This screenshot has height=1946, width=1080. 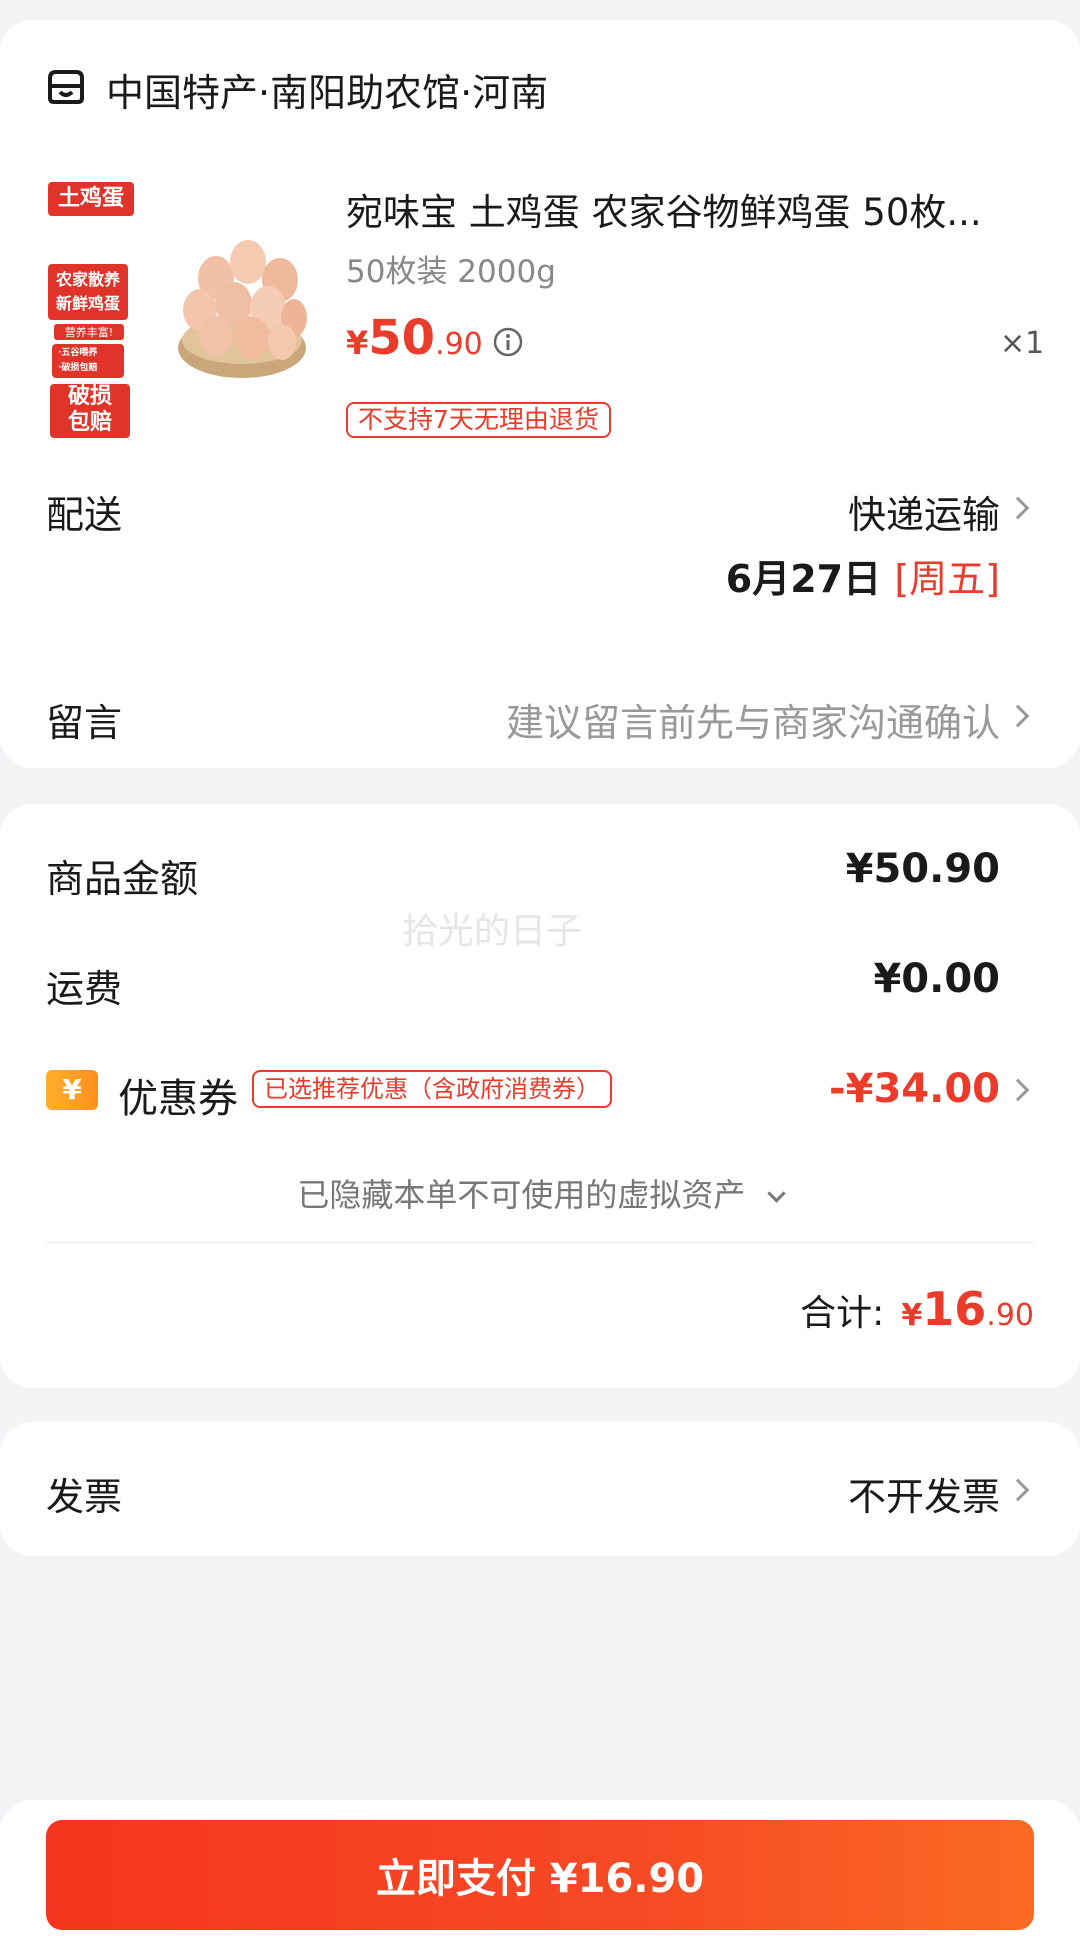 What do you see at coordinates (753, 719) in the screenshot?
I see `message-input: 建议留言前先与商家沟通确认` at bounding box center [753, 719].